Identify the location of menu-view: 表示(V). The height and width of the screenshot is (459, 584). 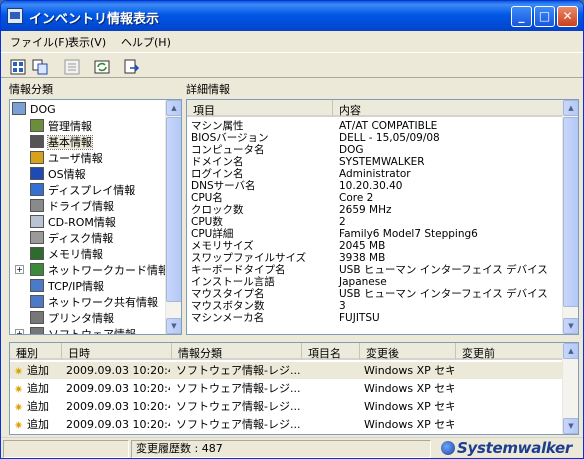
(87, 42).